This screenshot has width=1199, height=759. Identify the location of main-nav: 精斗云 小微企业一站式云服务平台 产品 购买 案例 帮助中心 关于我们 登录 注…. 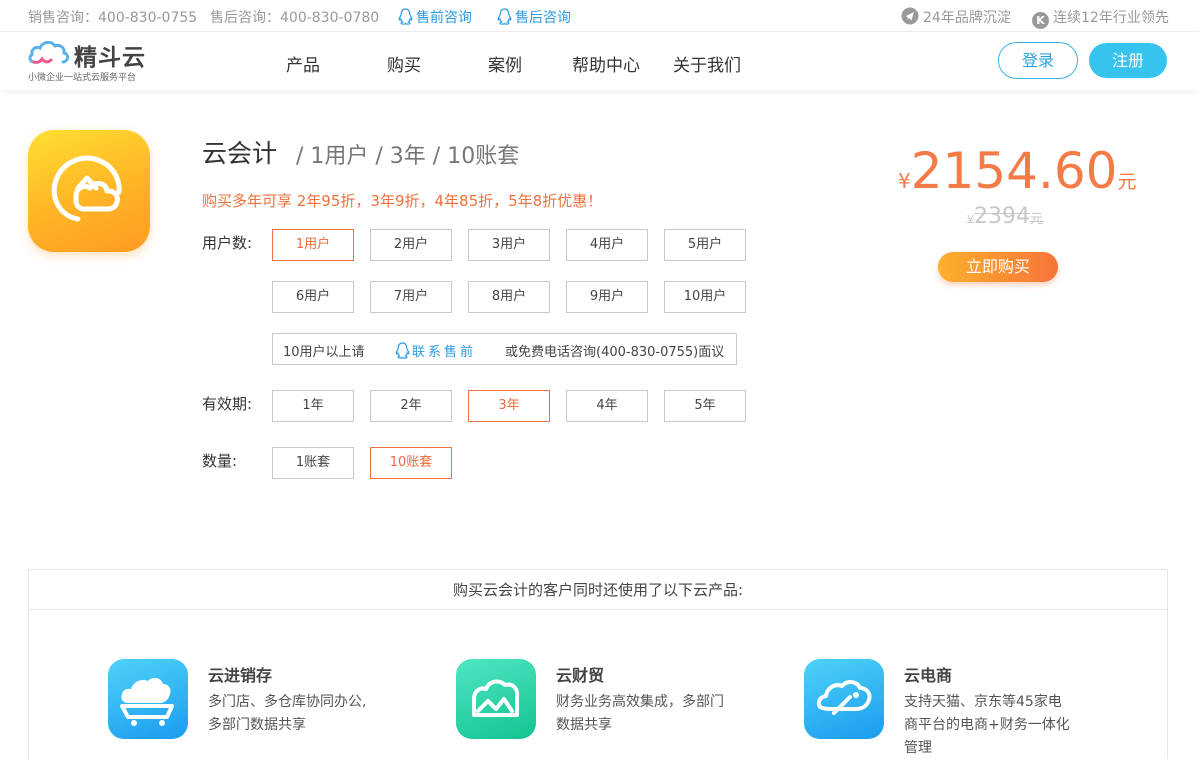
(599, 61).